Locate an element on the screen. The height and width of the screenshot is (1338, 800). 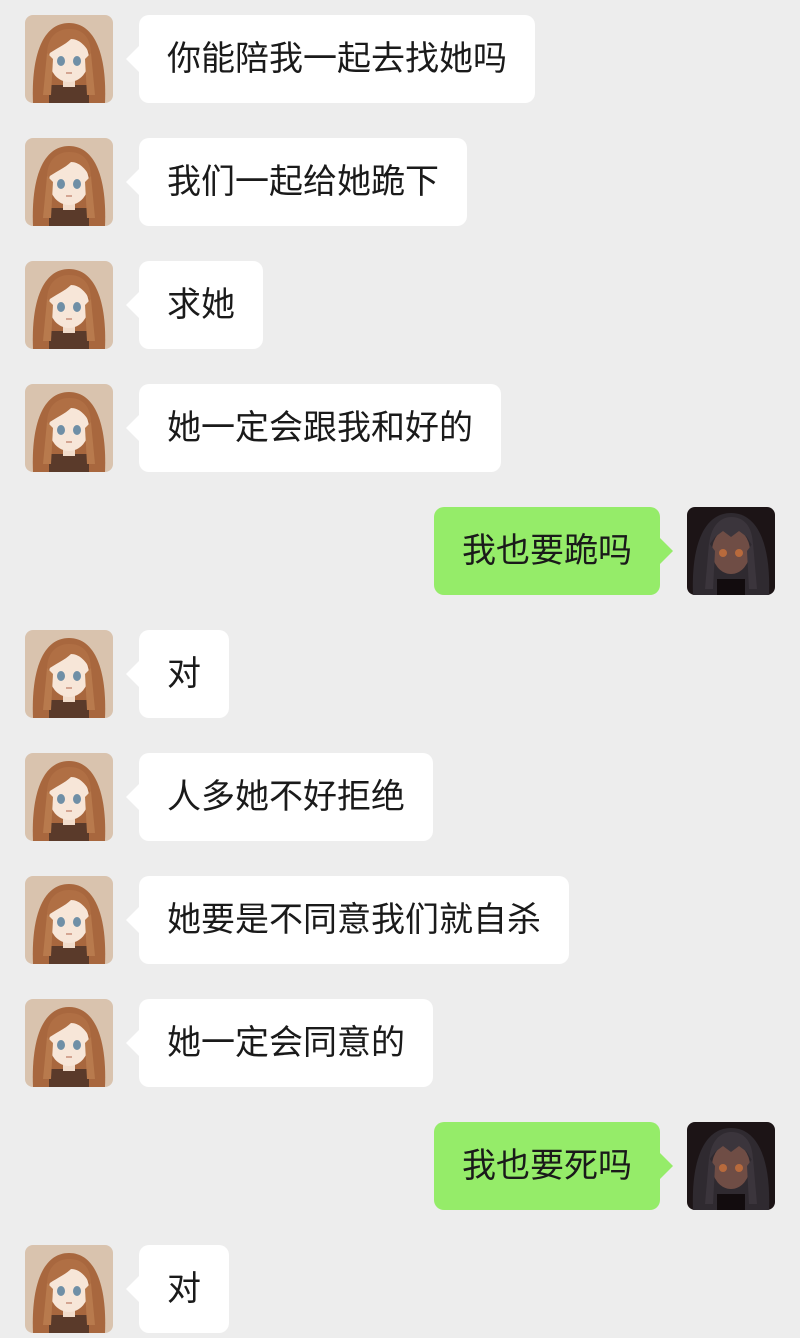
message-row-incoming: 她一定会同意的 is located at coordinates (400, 1043).